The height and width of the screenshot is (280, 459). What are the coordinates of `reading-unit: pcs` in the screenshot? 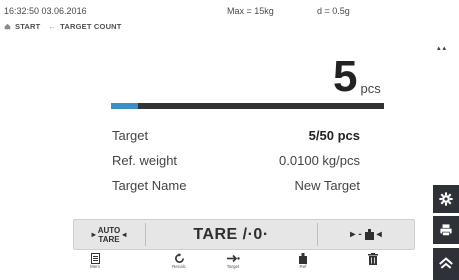 It's located at (370, 88).